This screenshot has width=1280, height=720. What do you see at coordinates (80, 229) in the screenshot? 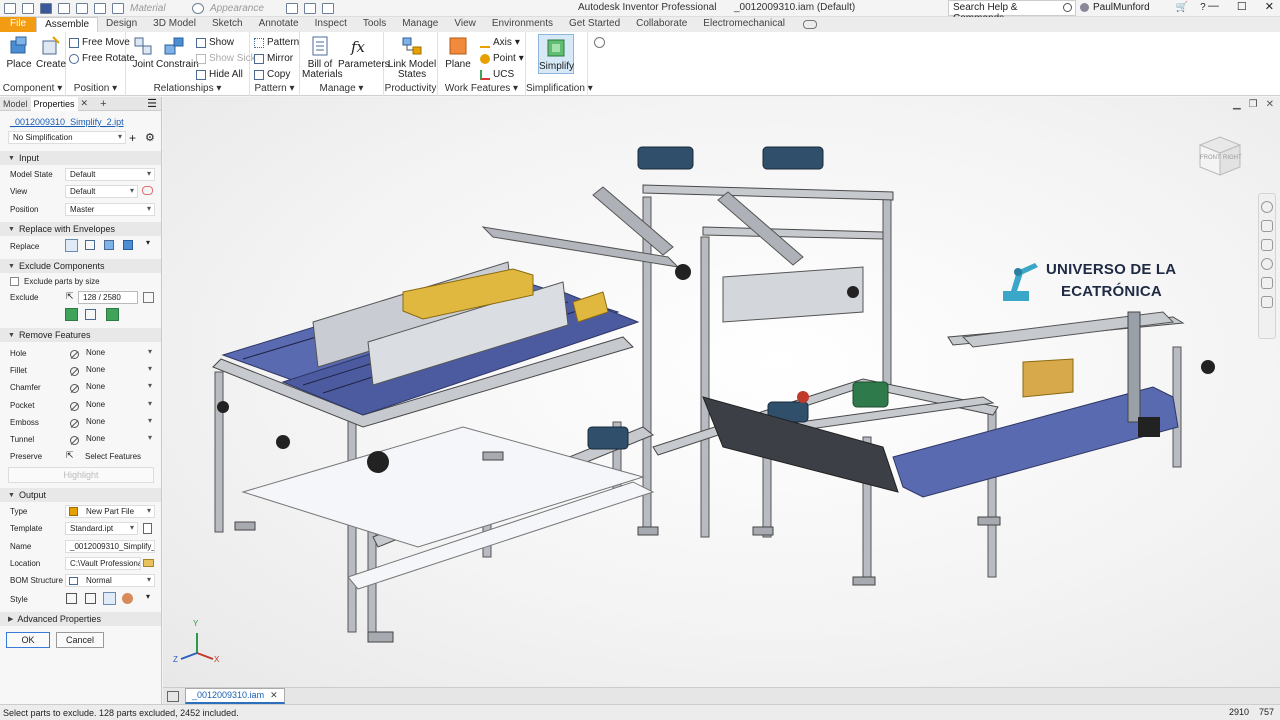
I see `section-replace-envelopes: ▼ Replace with Envelopes` at bounding box center [80, 229].